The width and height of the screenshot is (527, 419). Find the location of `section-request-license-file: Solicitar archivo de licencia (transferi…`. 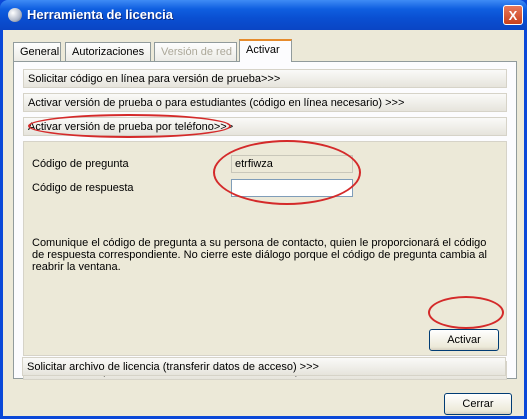

section-request-license-file: Solicitar archivo de licencia (transferi… is located at coordinates (264, 366).